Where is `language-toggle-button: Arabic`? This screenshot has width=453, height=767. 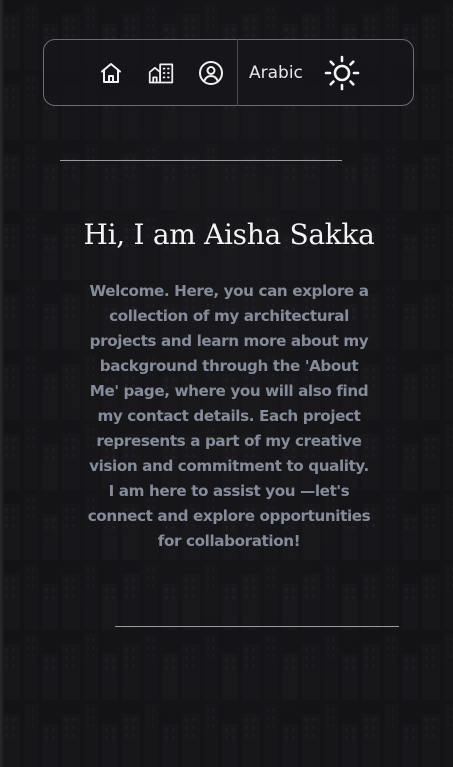 language-toggle-button: Arabic is located at coordinates (276, 73).